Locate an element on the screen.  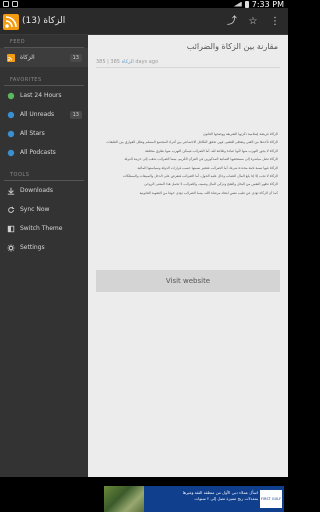
section-header-tools: TOOLS is located at coordinates (44, 174).